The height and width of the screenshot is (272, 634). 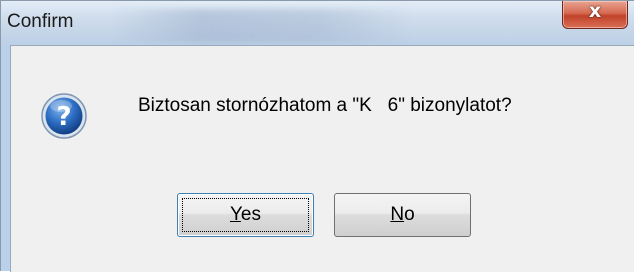 I want to click on no-label-rest: o, so click(x=409, y=214).